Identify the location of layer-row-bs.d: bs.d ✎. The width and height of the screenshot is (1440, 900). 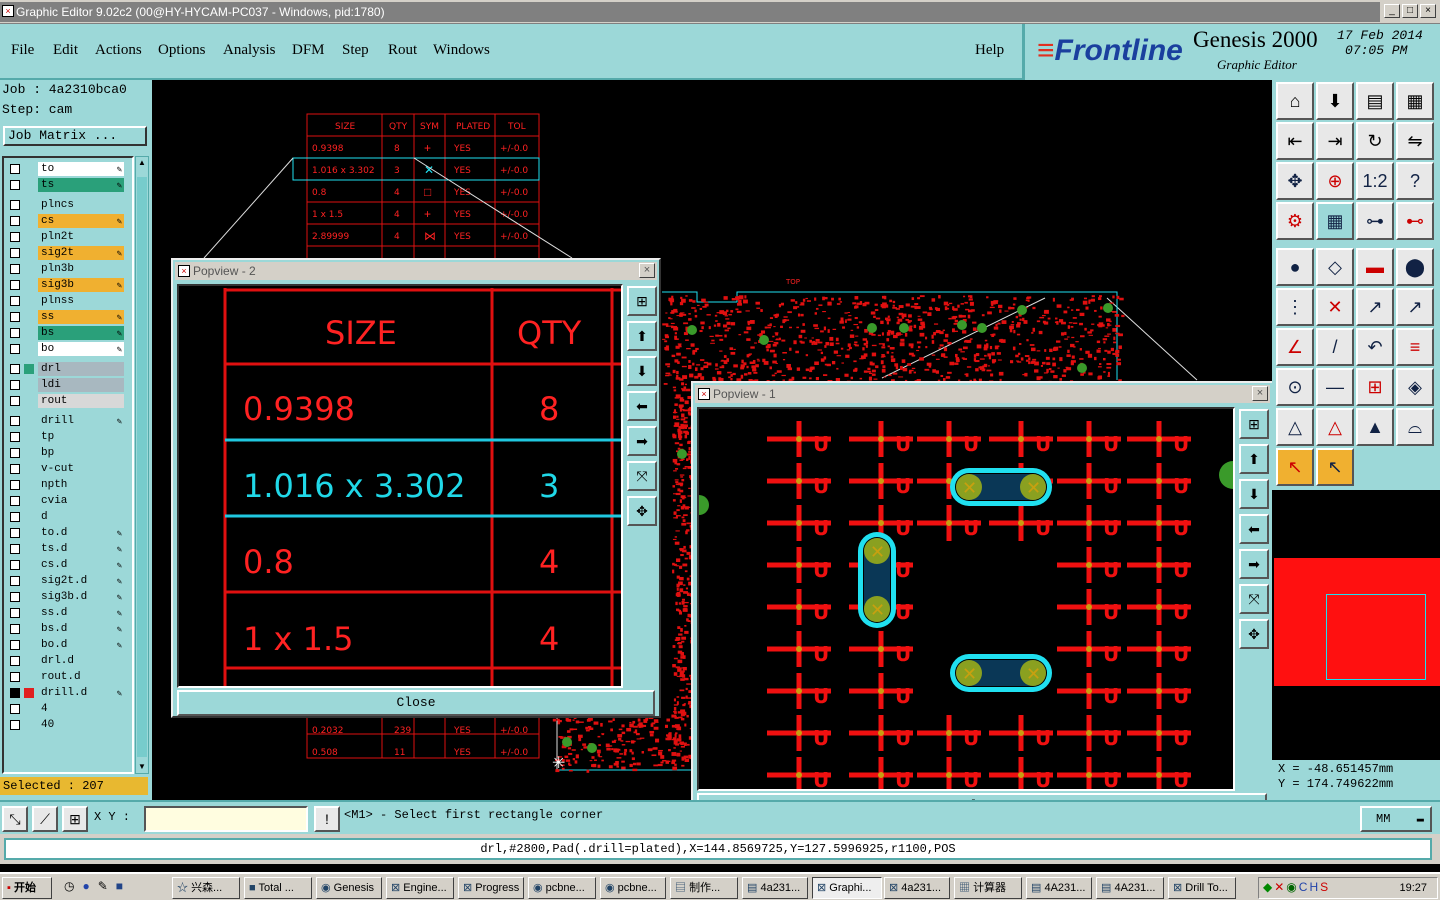
(65, 629).